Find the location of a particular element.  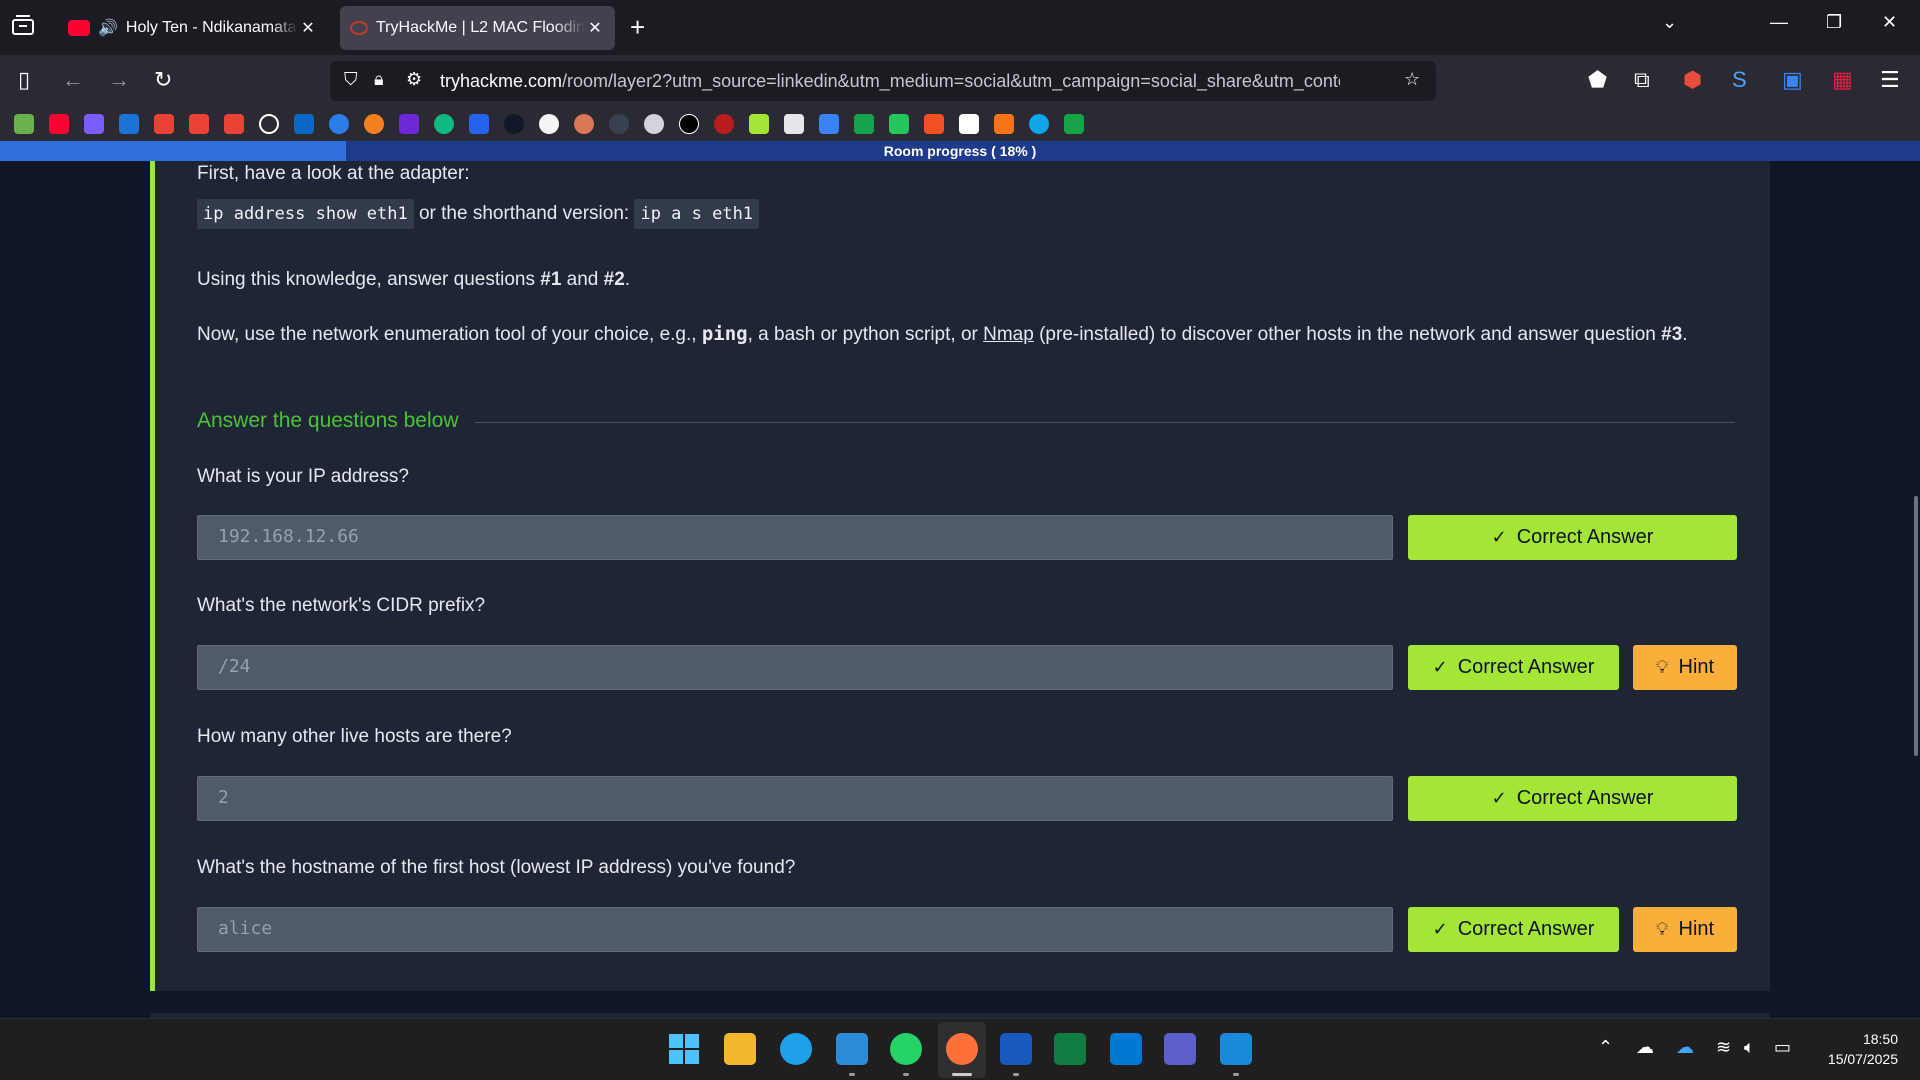

back-button: ← is located at coordinates (73, 80).